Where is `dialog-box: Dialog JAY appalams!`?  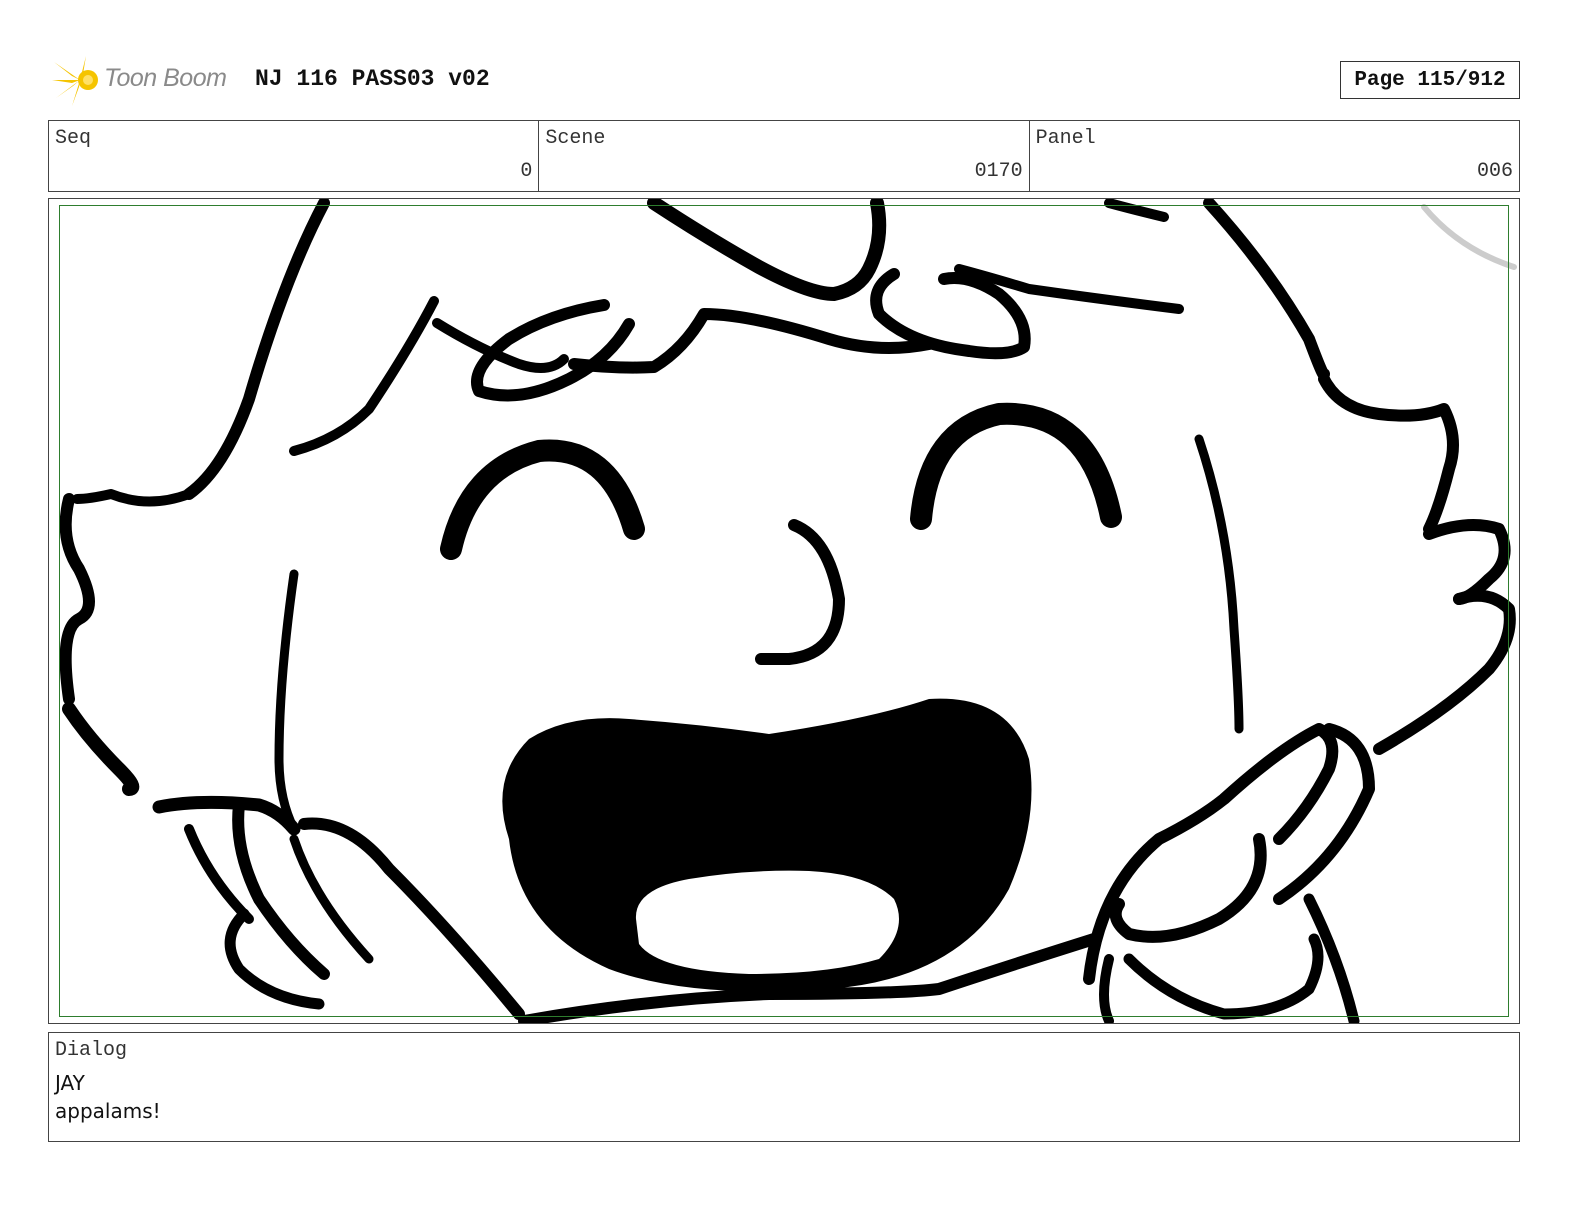 dialog-box: Dialog JAY appalams! is located at coordinates (784, 1087).